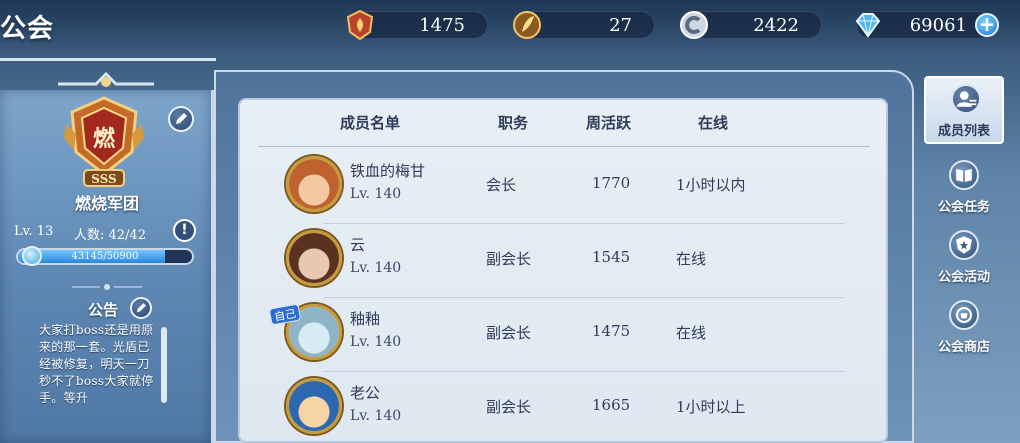 Image resolution: width=1020 pixels, height=443 pixels. What do you see at coordinates (611, 183) in the screenshot?
I see `member-weekly-activity: 1770` at bounding box center [611, 183].